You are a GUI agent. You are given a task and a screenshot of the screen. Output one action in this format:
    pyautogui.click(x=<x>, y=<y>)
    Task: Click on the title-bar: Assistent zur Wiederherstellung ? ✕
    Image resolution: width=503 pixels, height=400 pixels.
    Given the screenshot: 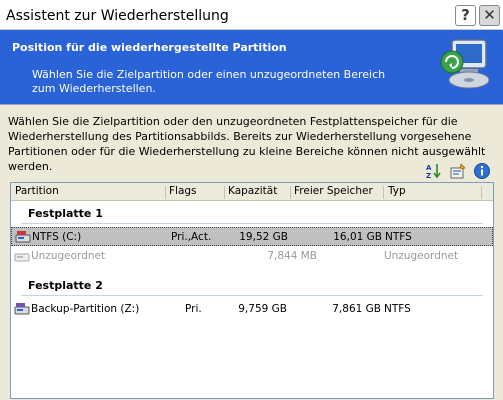 What is the action you would take?
    pyautogui.click(x=251, y=15)
    